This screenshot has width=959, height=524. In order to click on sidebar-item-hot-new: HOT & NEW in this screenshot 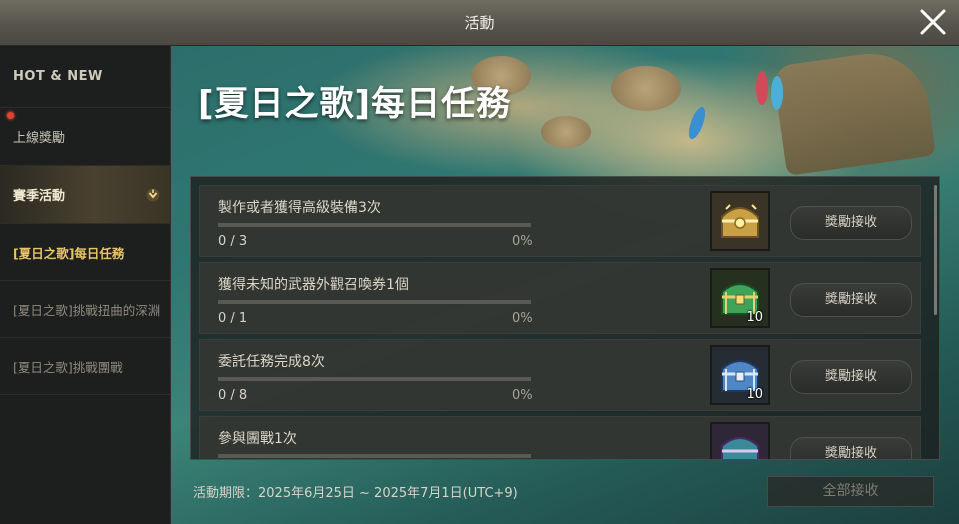, I will do `click(85, 77)`.